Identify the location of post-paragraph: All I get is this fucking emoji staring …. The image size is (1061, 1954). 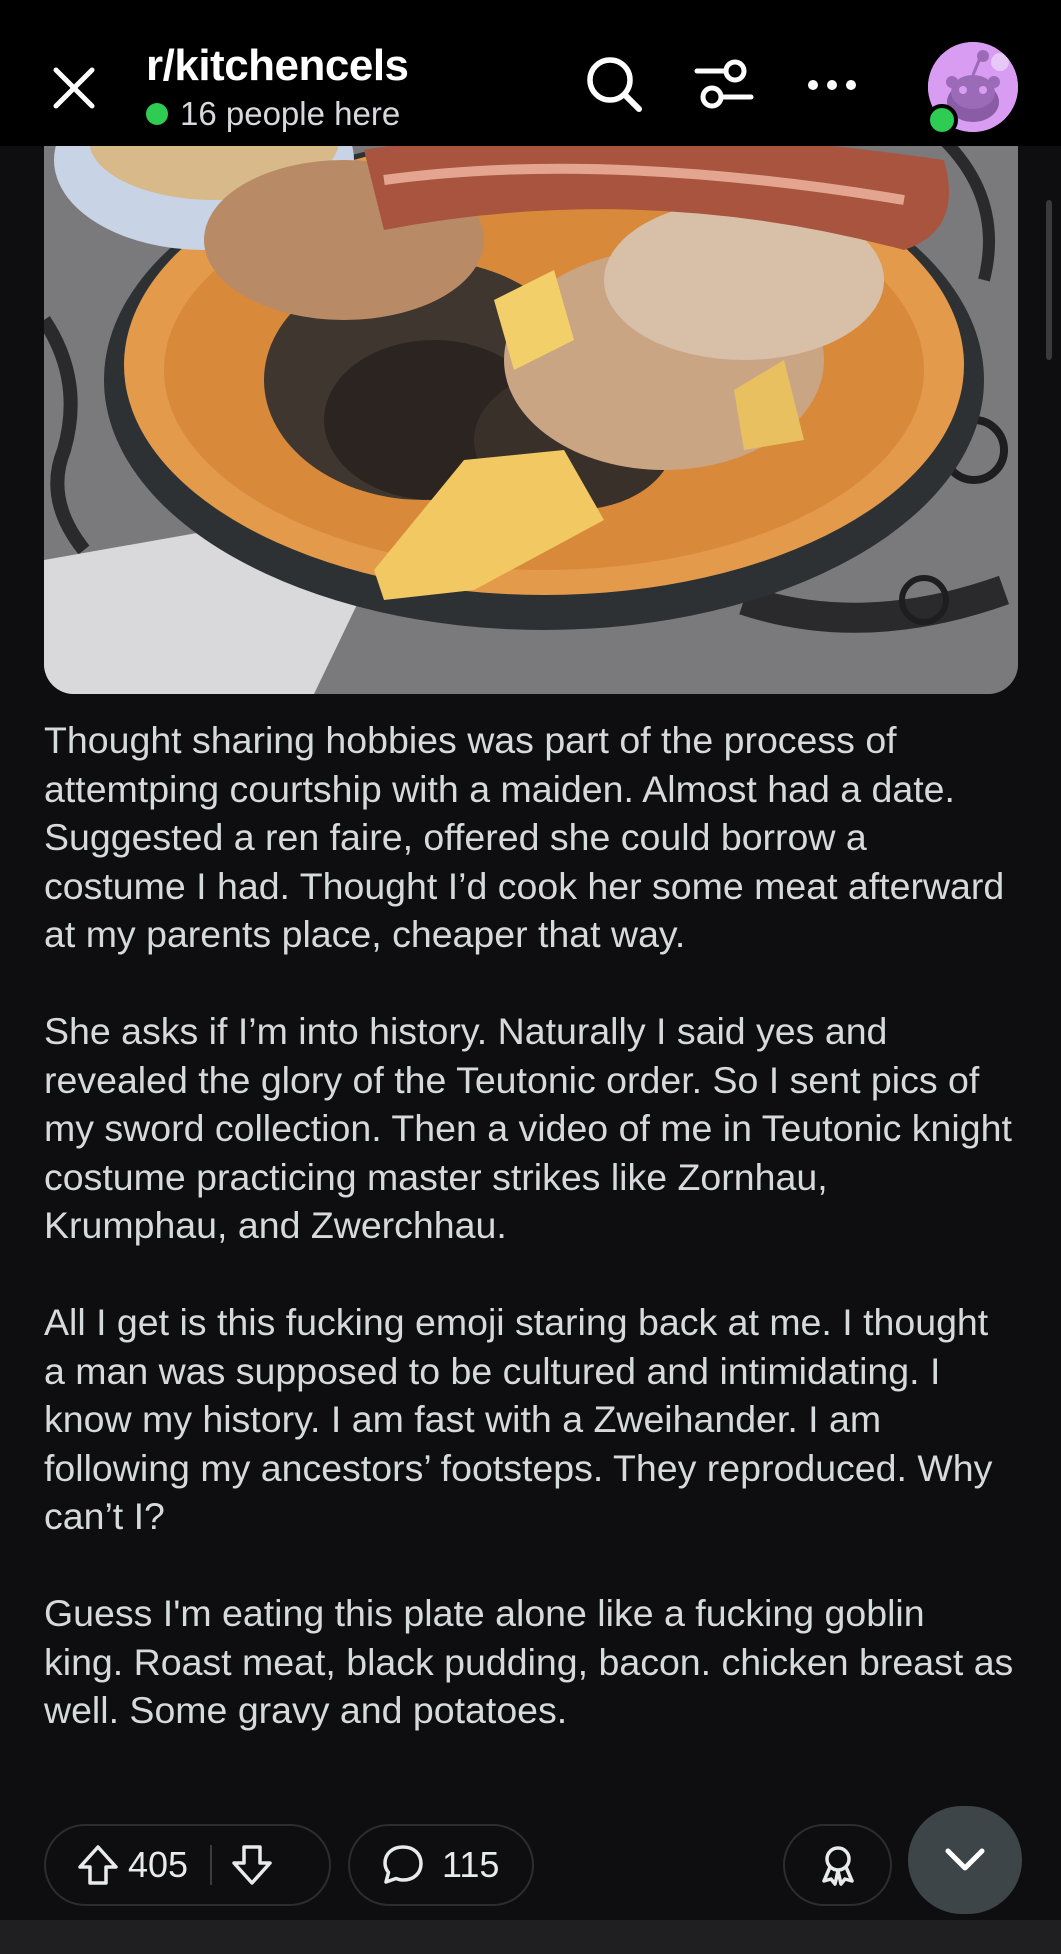
(518, 1419).